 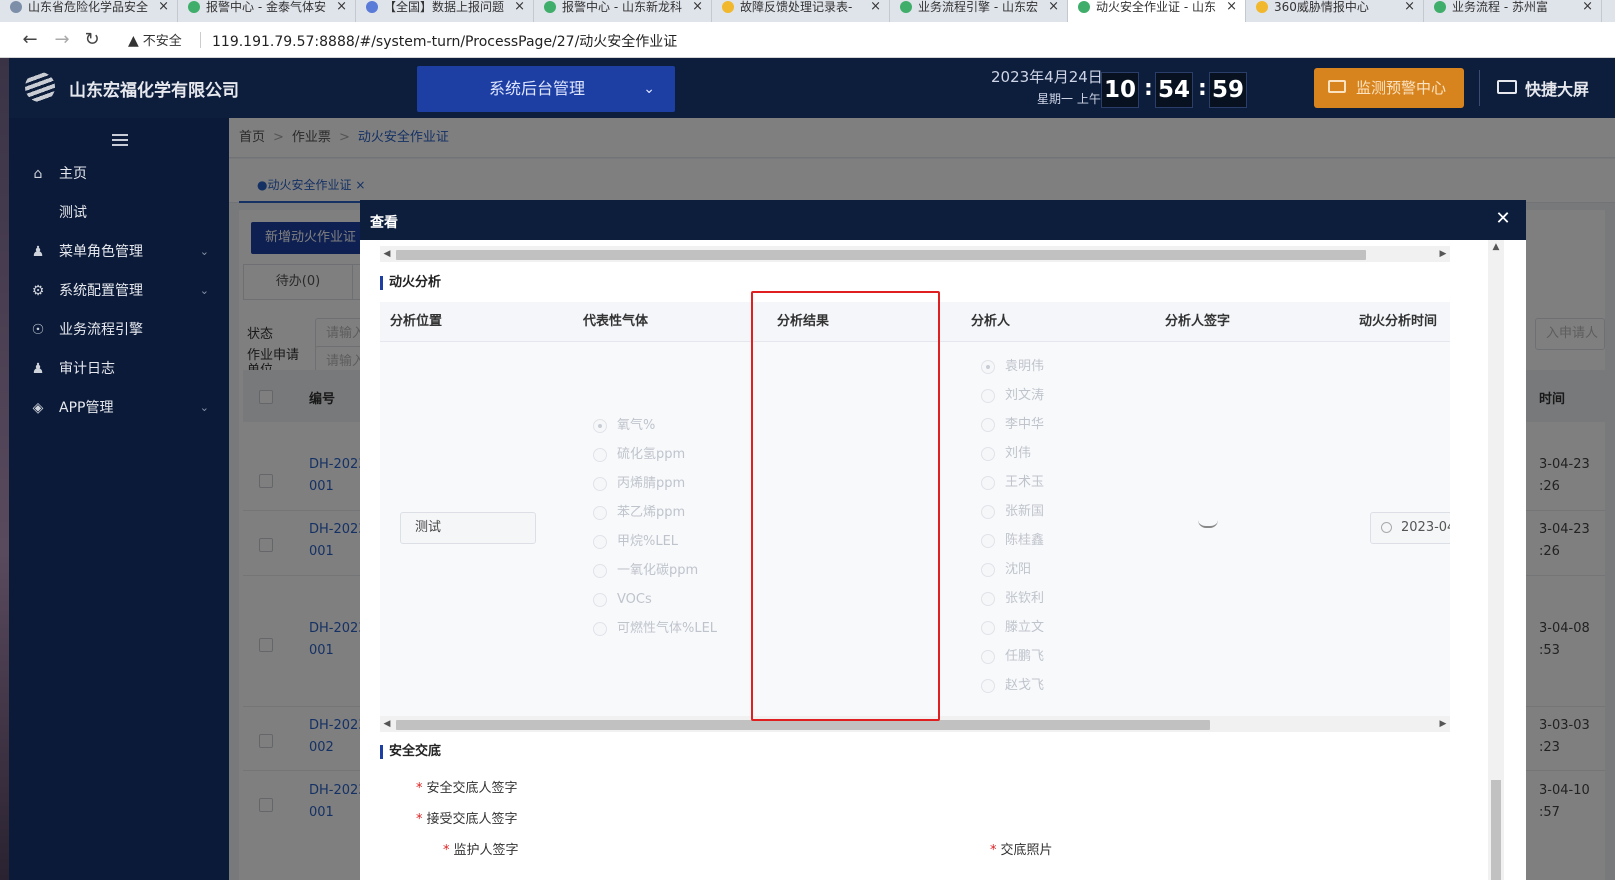 What do you see at coordinates (622, 600) in the screenshot?
I see `gas-radio-option: VOCs` at bounding box center [622, 600].